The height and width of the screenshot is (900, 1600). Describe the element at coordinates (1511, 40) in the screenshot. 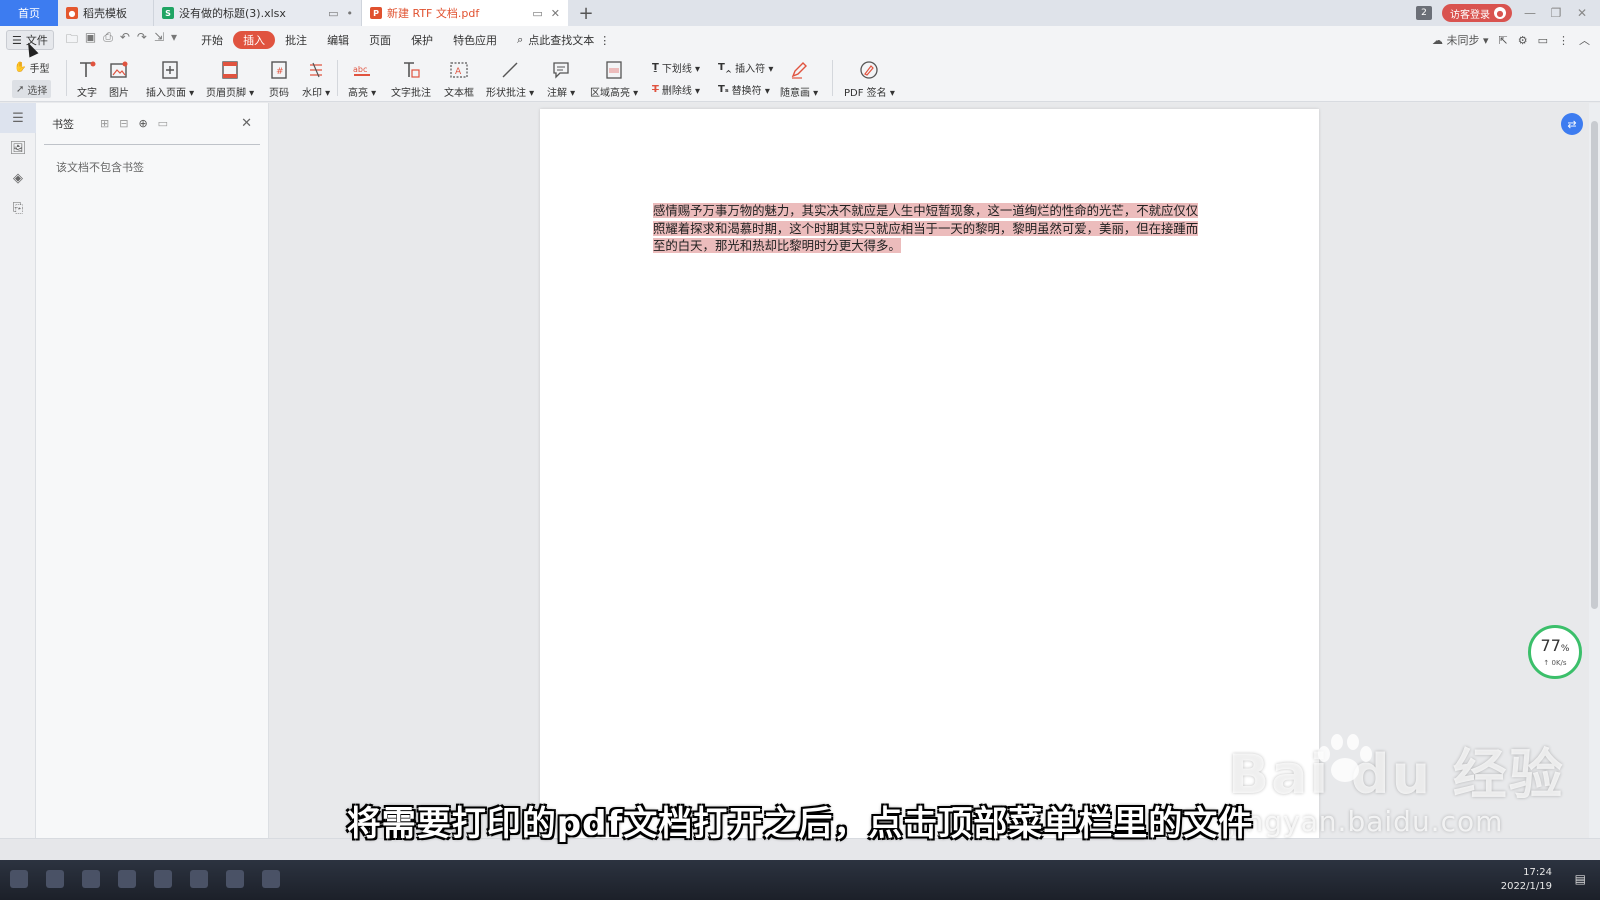

I see `menu-right-tools: ☁ 未同步 ▾ ⇱ ⚙ ▭ ⋮ ︿` at that location.